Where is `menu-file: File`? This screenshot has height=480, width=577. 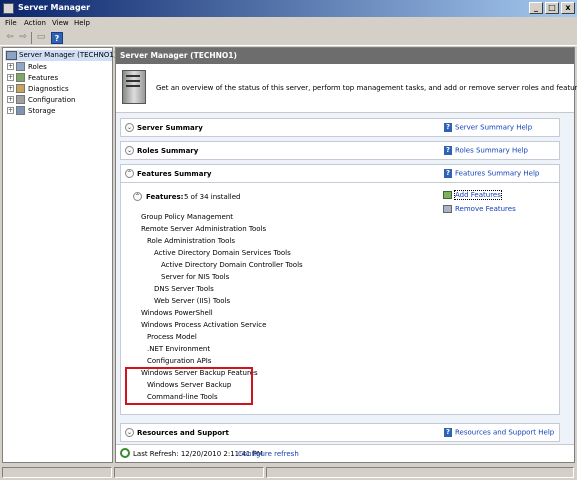
menu-file: File is located at coordinates (11, 23).